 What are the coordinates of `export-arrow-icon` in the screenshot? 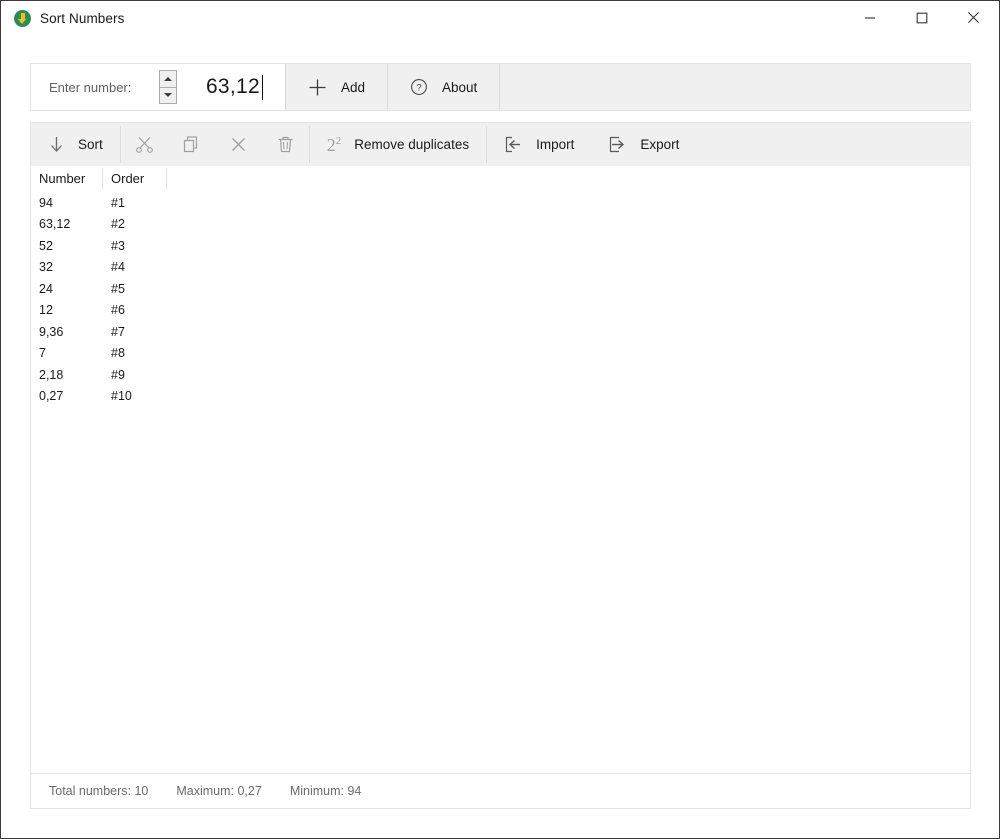 It's located at (617, 144).